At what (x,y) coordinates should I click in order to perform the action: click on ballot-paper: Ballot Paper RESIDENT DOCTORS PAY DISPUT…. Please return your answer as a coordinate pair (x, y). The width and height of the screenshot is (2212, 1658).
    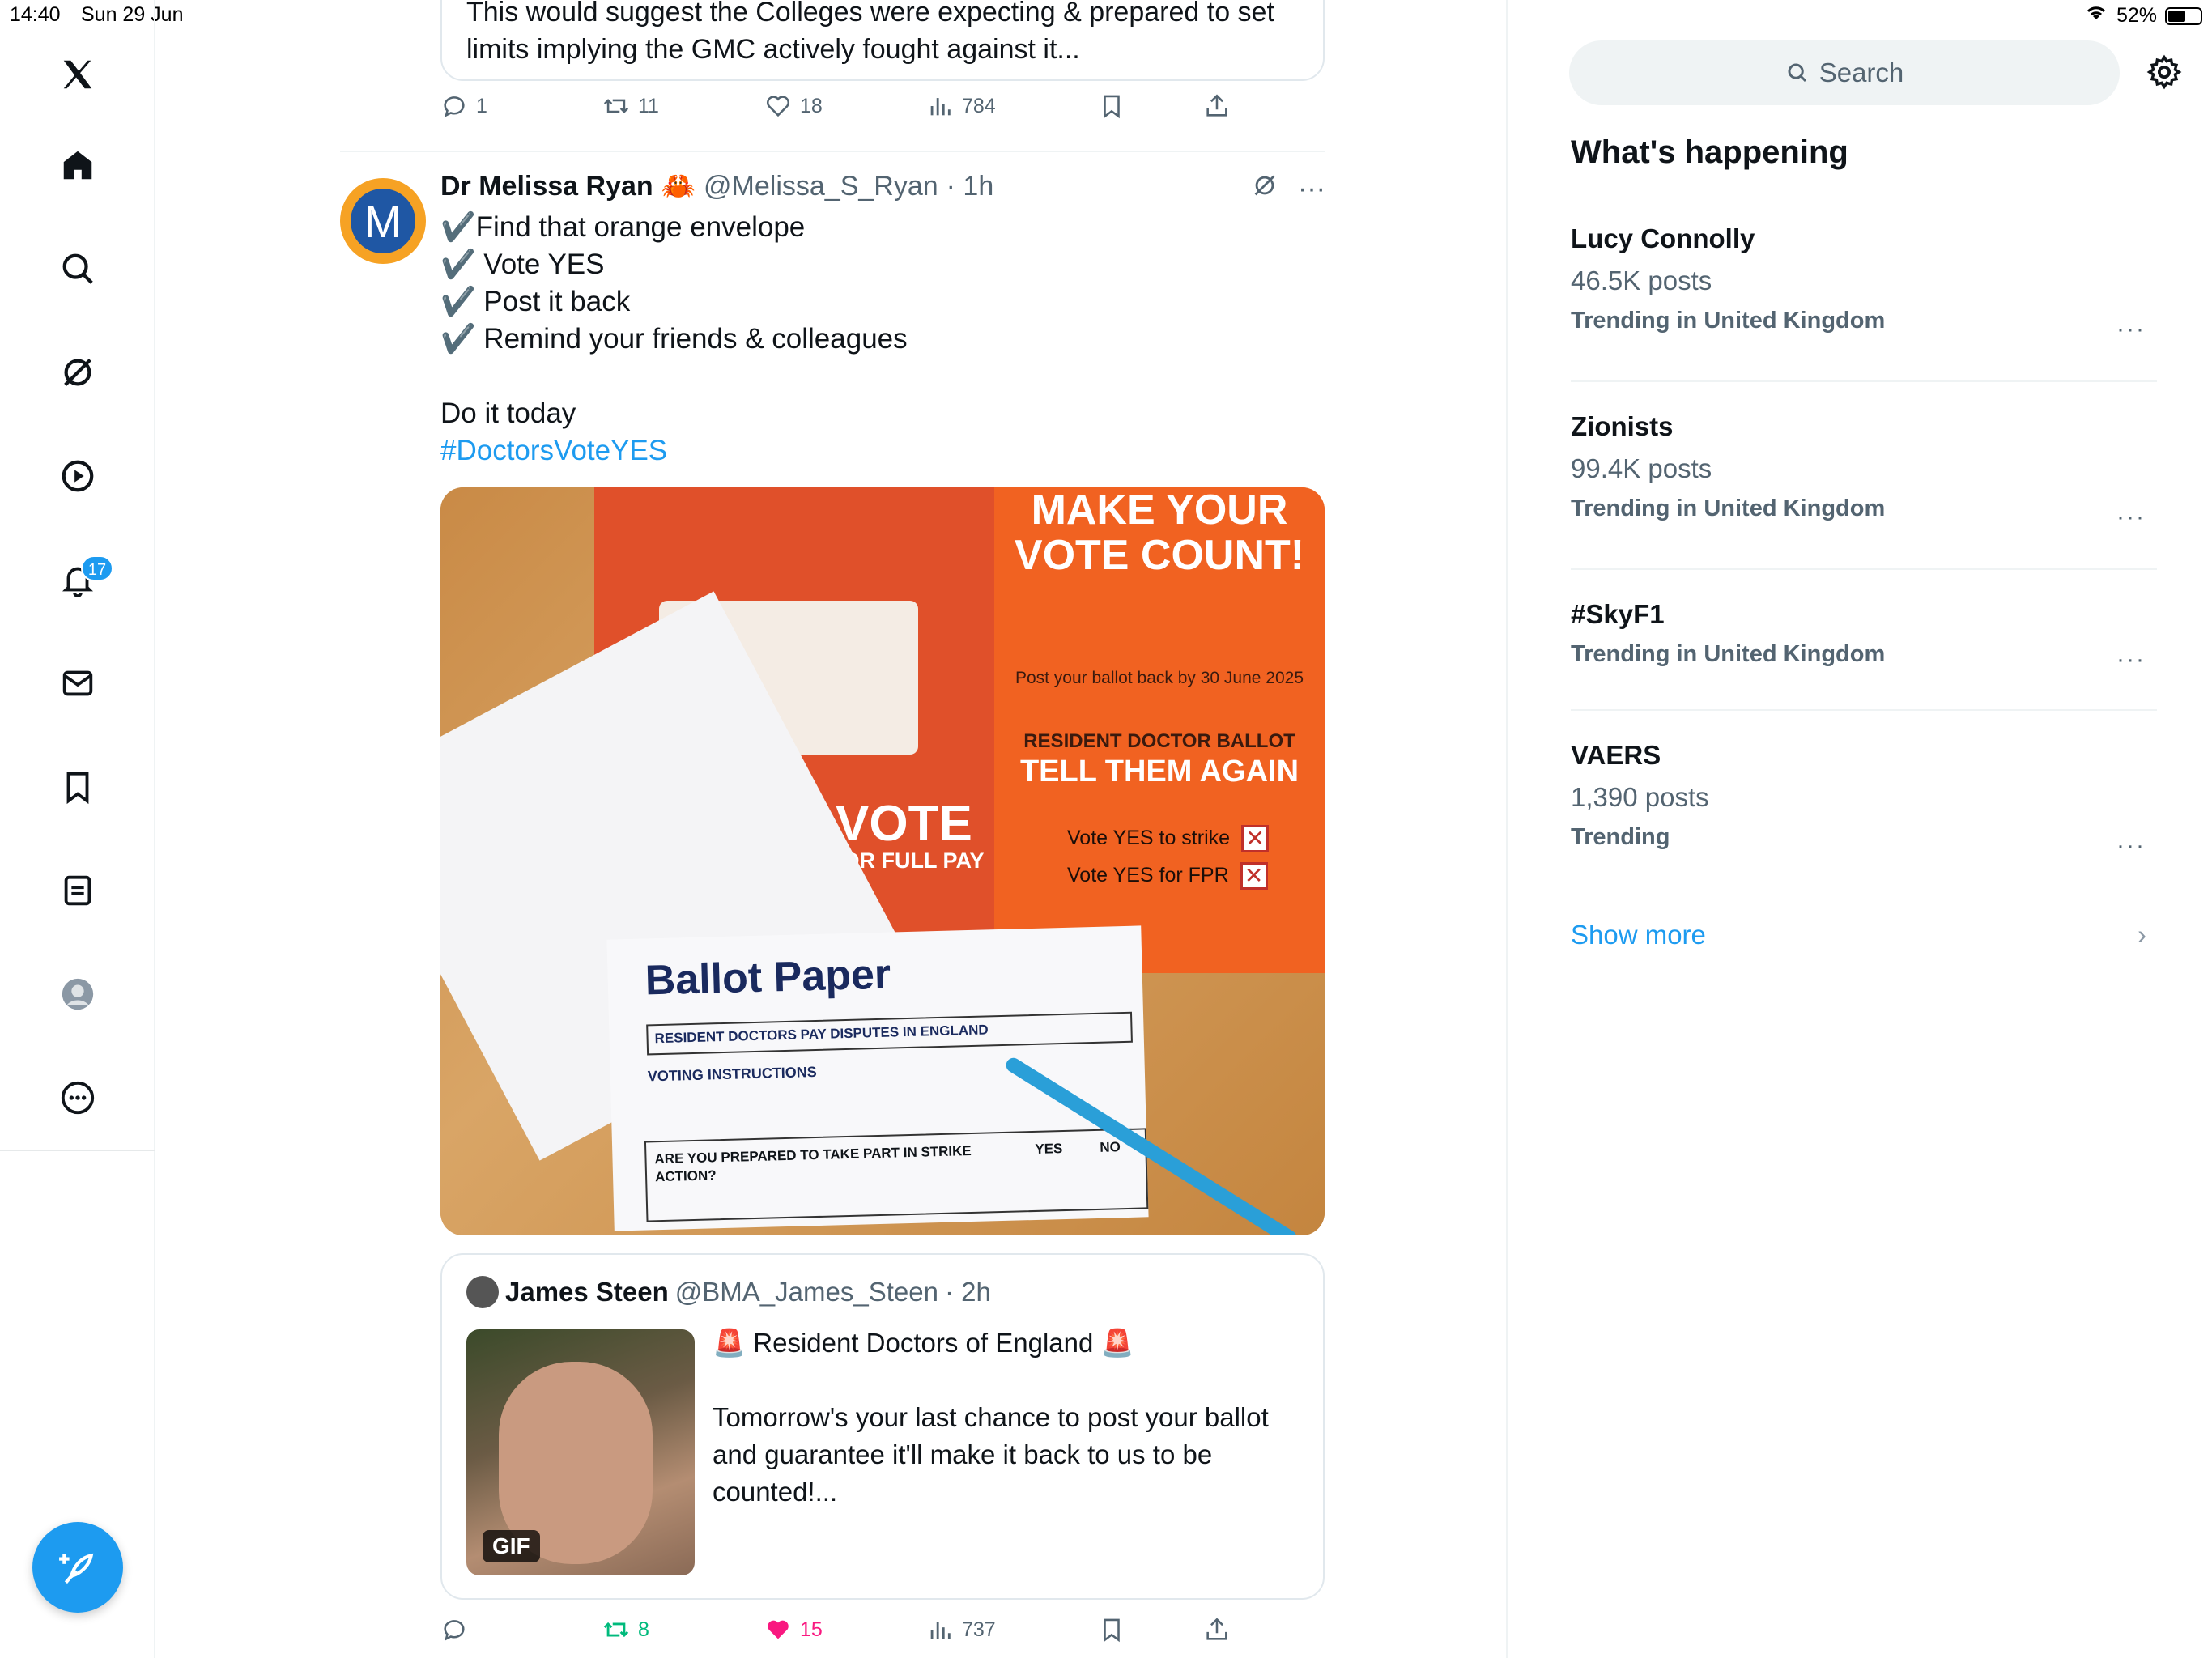
    Looking at the image, I should click on (877, 1078).